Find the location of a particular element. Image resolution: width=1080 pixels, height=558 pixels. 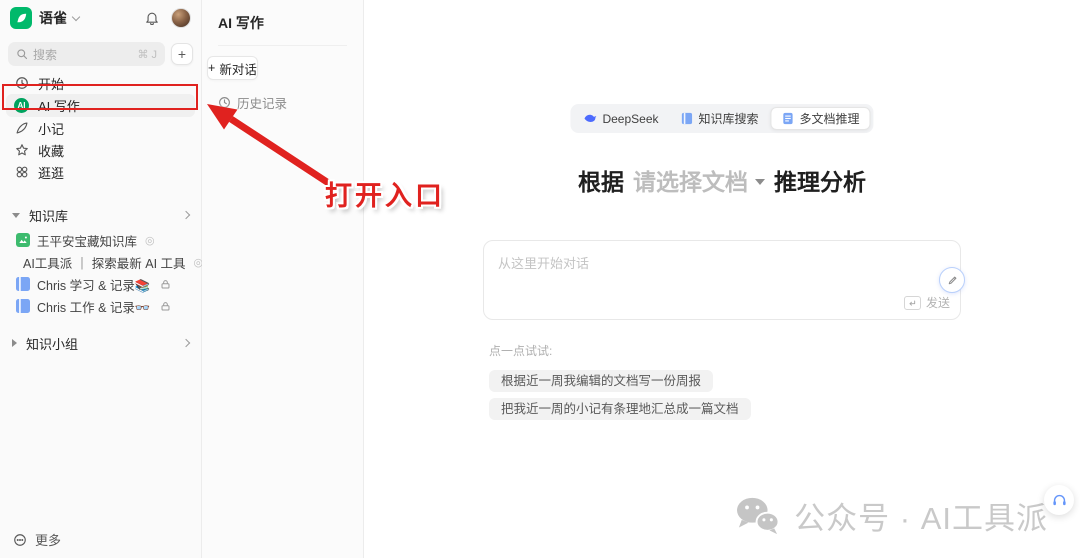

search-icon is located at coordinates (22, 54).